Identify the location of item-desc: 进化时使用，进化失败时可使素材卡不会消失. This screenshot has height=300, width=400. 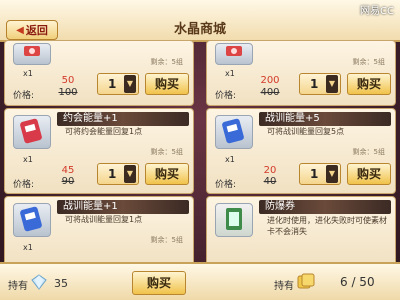
(327, 226).